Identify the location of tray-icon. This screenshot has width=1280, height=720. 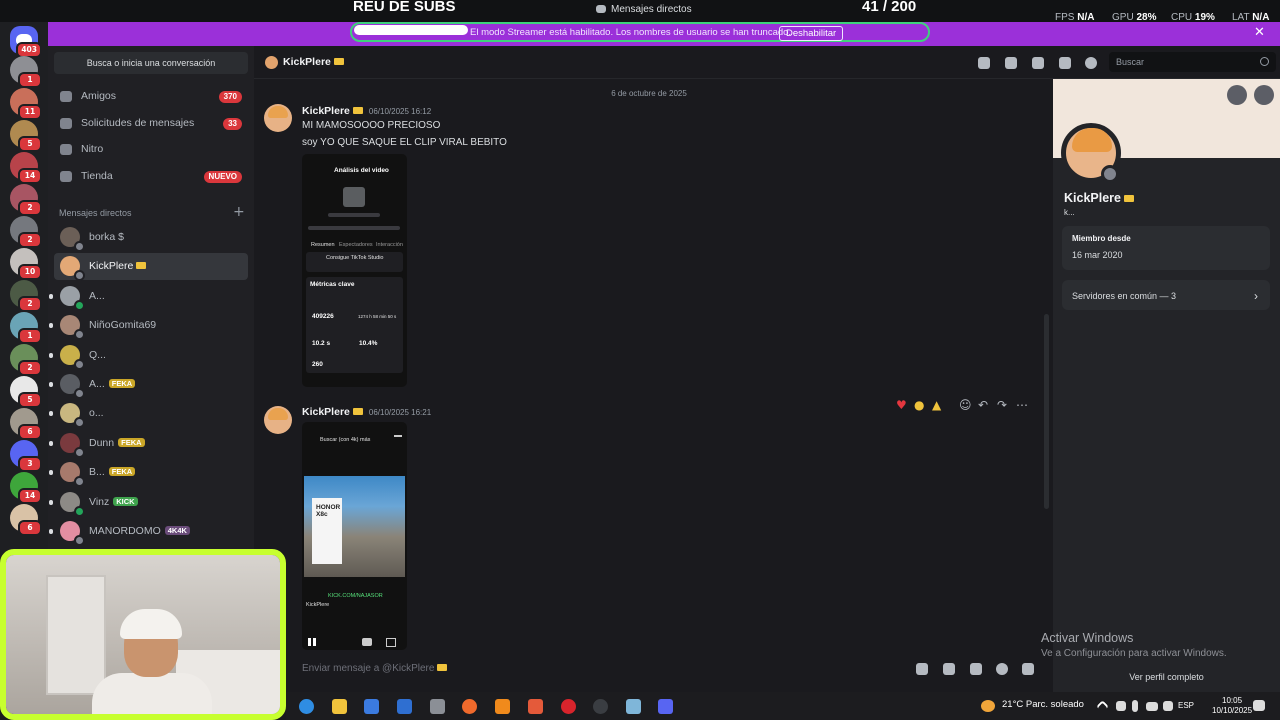
(1121, 706).